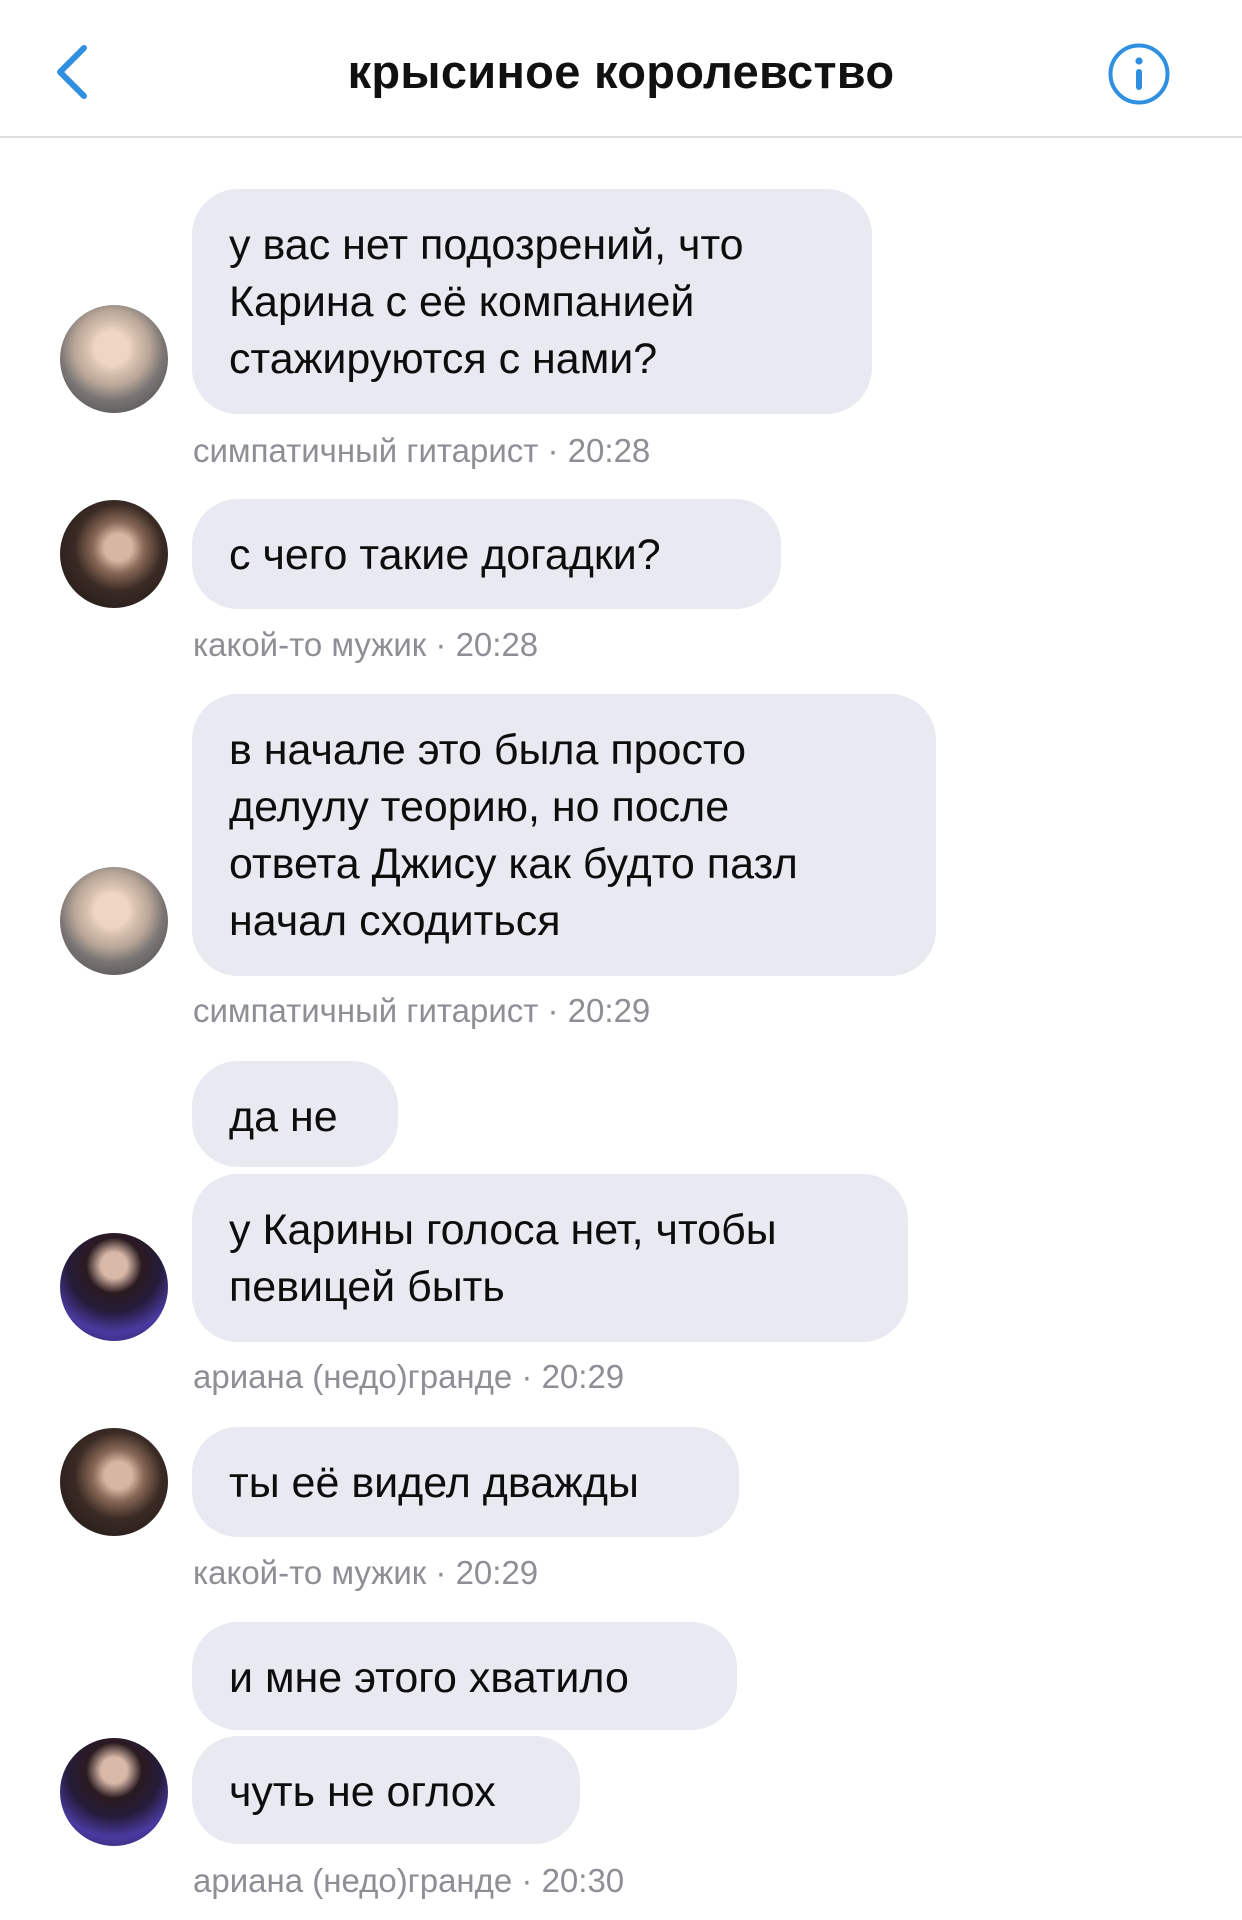 The image size is (1242, 1920). I want to click on info-icon, so click(1139, 74).